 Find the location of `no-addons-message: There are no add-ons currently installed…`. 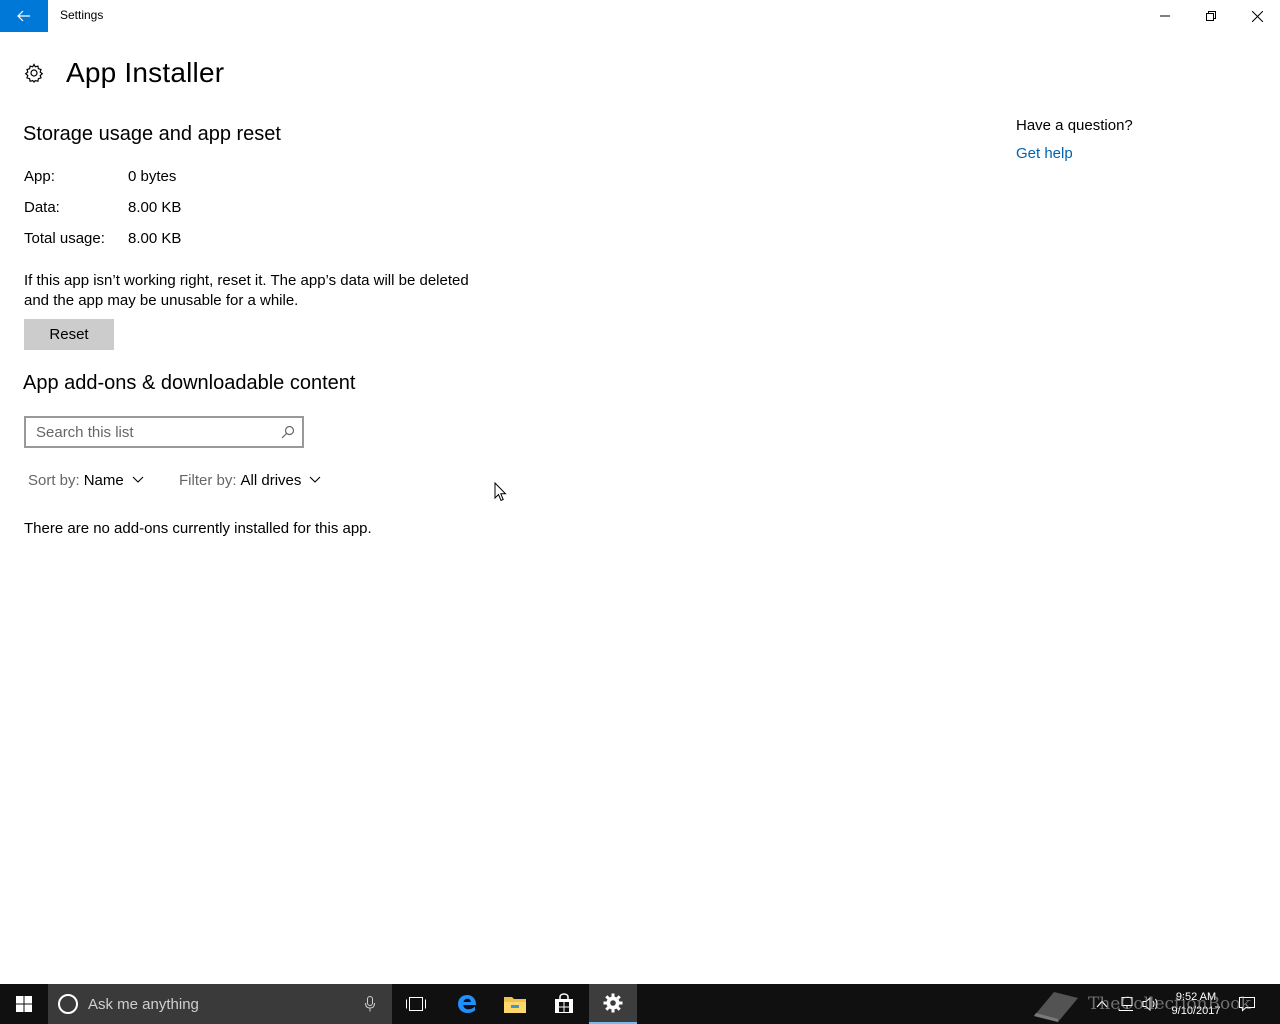

no-addons-message: There are no add-ons currently installed… is located at coordinates (198, 528).